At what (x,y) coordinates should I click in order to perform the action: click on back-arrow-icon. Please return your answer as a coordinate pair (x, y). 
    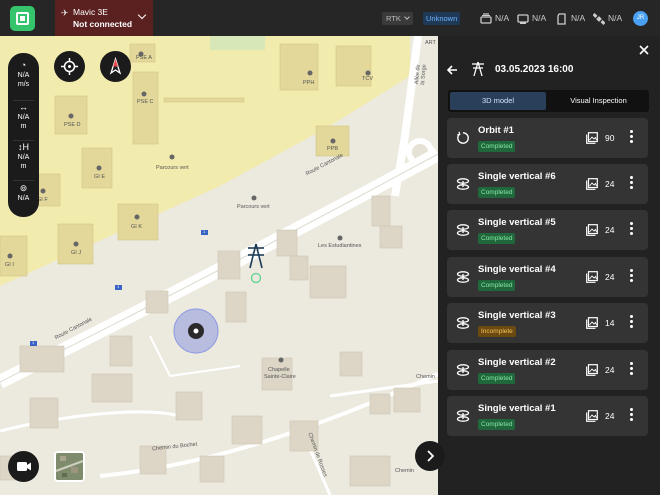
    Looking at the image, I should click on (452, 70).